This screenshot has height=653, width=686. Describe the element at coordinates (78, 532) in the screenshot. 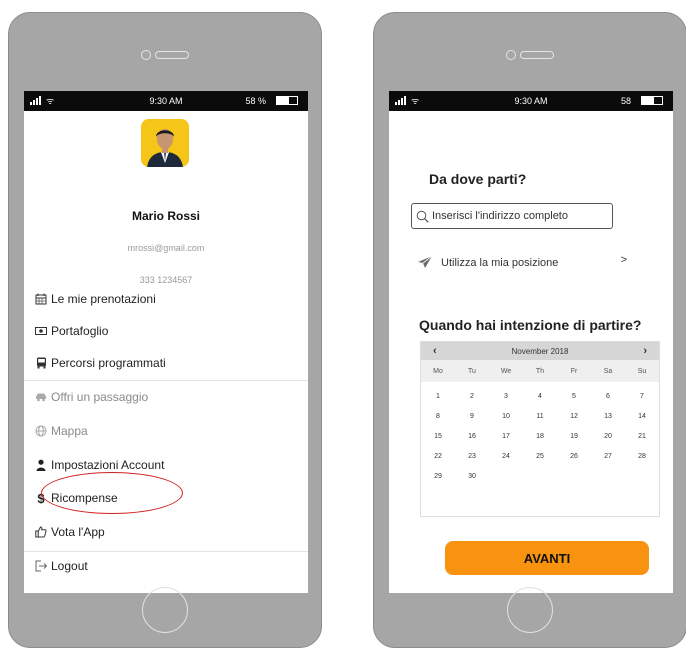

I see `menu-label: Vota l'App` at that location.